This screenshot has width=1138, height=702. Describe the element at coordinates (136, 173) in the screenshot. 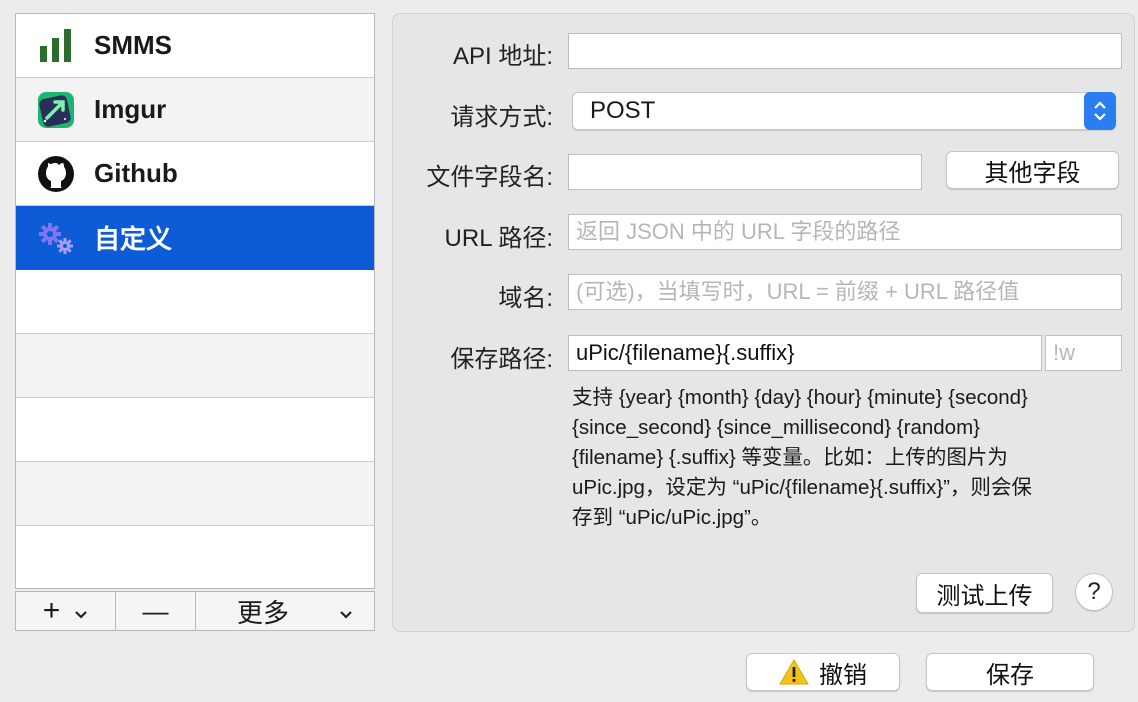

I see `host-item-label: Github` at that location.